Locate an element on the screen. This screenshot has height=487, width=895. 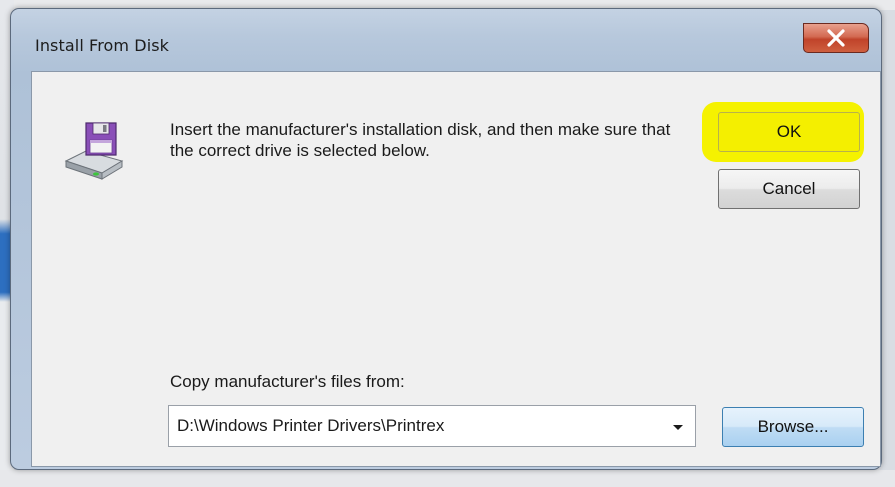
source-path-value: D:\Windows Printer Drivers\Printrex is located at coordinates (311, 425).